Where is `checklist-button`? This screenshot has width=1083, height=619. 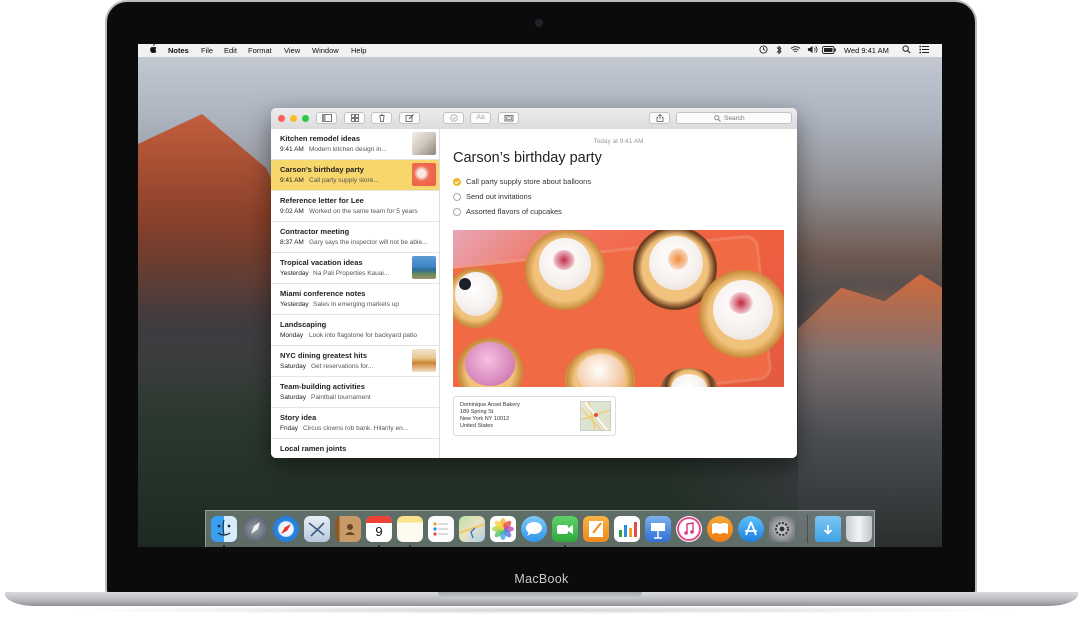
checklist-button is located at coordinates (453, 118).